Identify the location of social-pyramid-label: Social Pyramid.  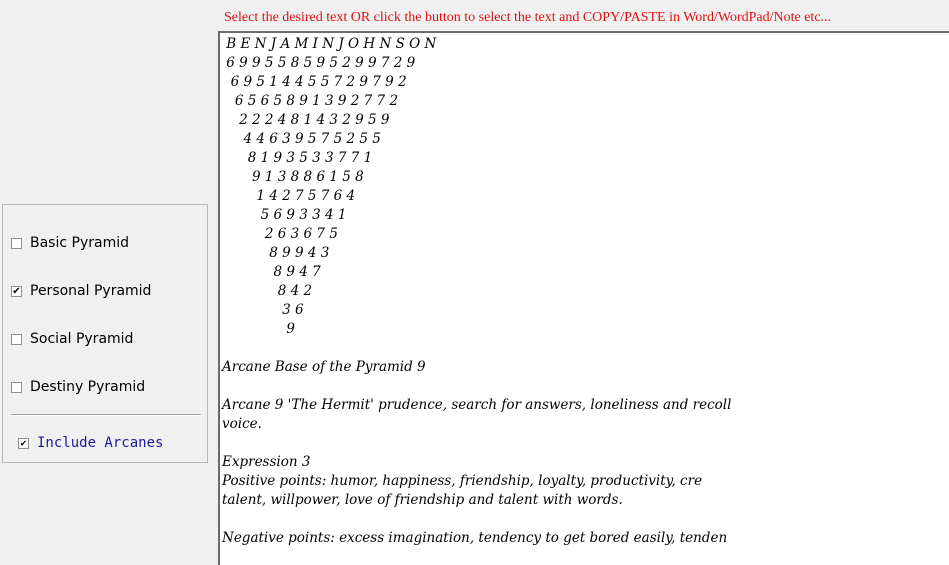
(82, 339).